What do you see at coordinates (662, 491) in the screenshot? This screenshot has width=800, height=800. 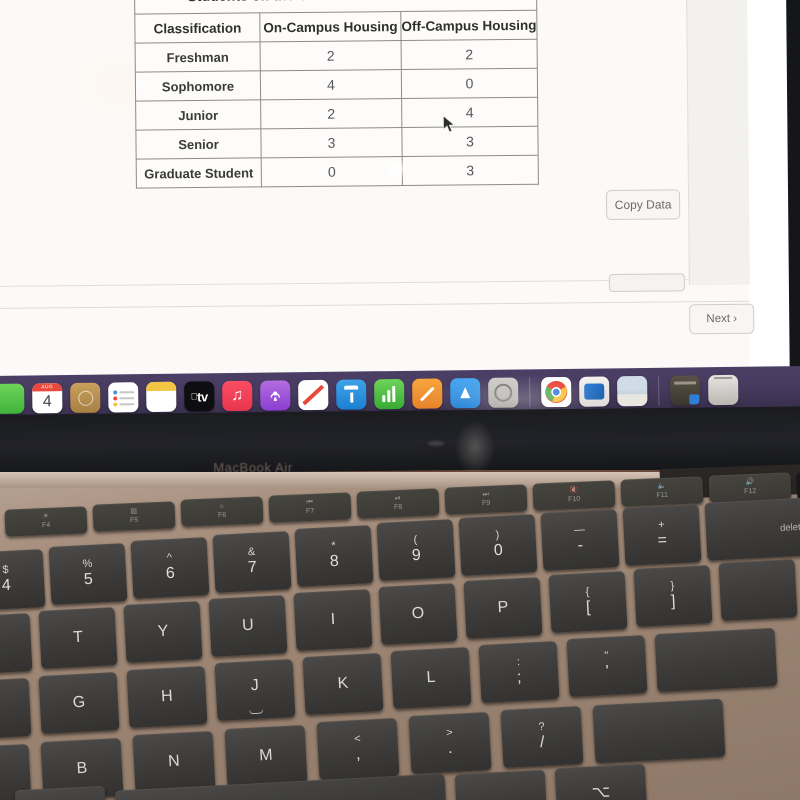 I see `key-f11: 🔈 F11` at bounding box center [662, 491].